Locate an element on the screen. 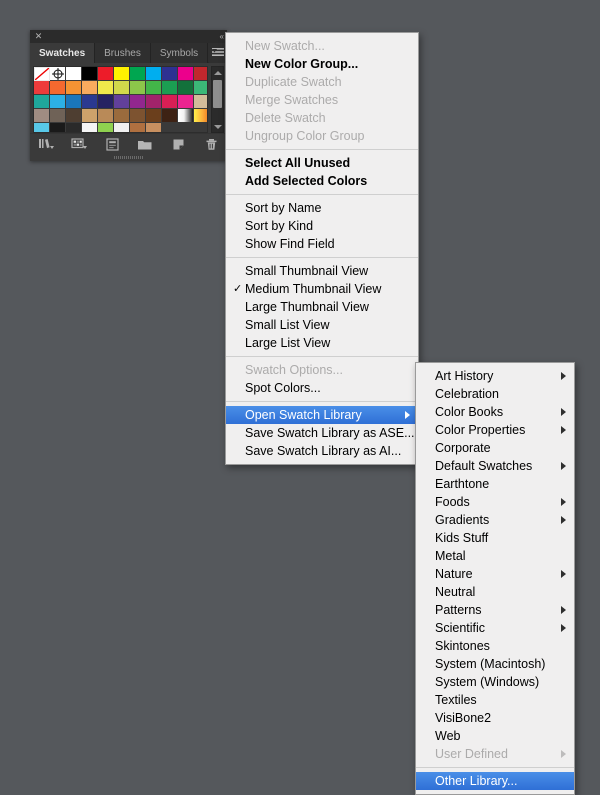 The width and height of the screenshot is (600, 795). submenu-item-nature: Nature is located at coordinates (495, 574).